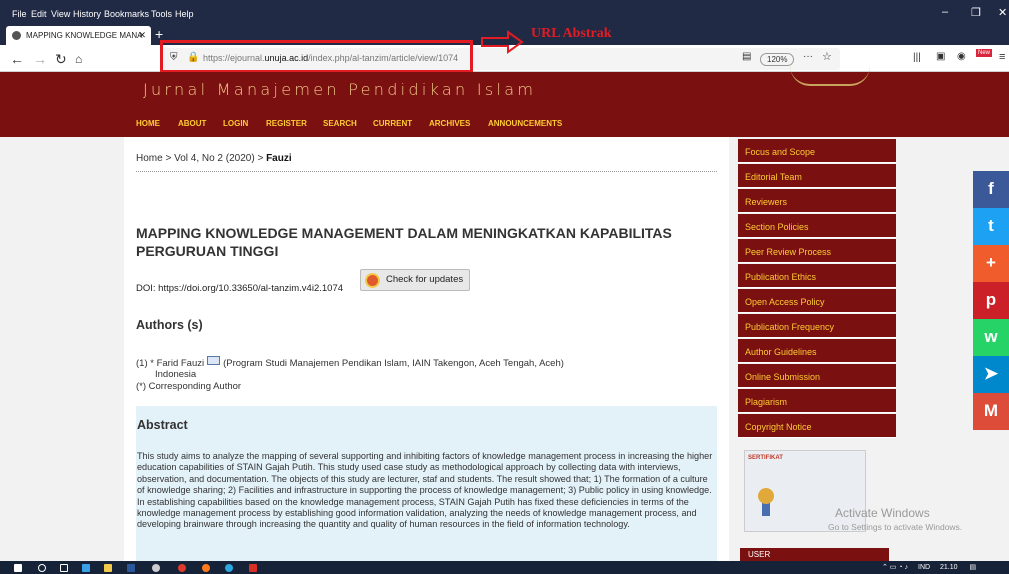  What do you see at coordinates (991, 263) in the screenshot?
I see `more-share-icon: +` at bounding box center [991, 263].